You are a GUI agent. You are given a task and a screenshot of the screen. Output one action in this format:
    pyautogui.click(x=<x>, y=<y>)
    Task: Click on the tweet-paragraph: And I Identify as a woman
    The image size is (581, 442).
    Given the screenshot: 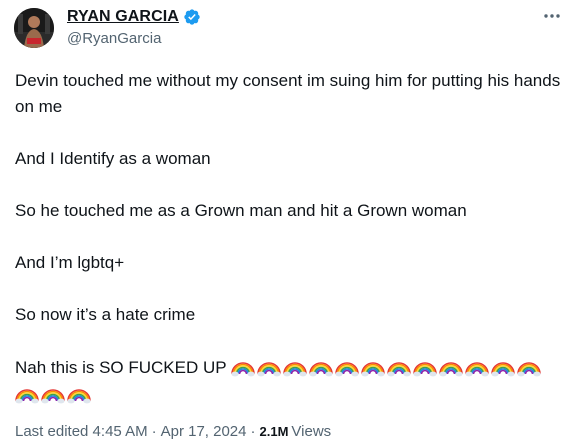 What is the action you would take?
    pyautogui.click(x=113, y=158)
    